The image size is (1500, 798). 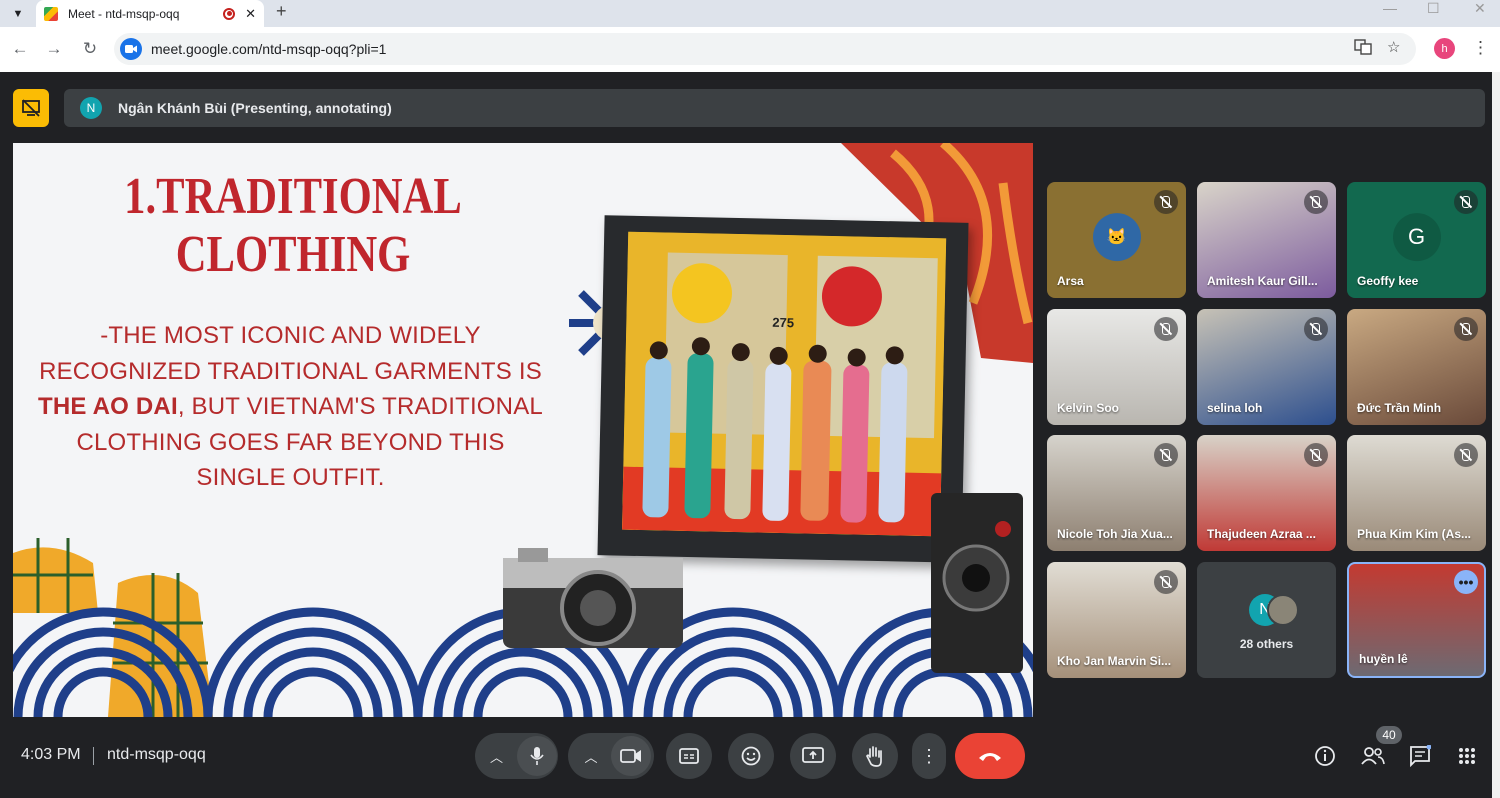 I want to click on others-count: 28 others, so click(x=1266, y=644).